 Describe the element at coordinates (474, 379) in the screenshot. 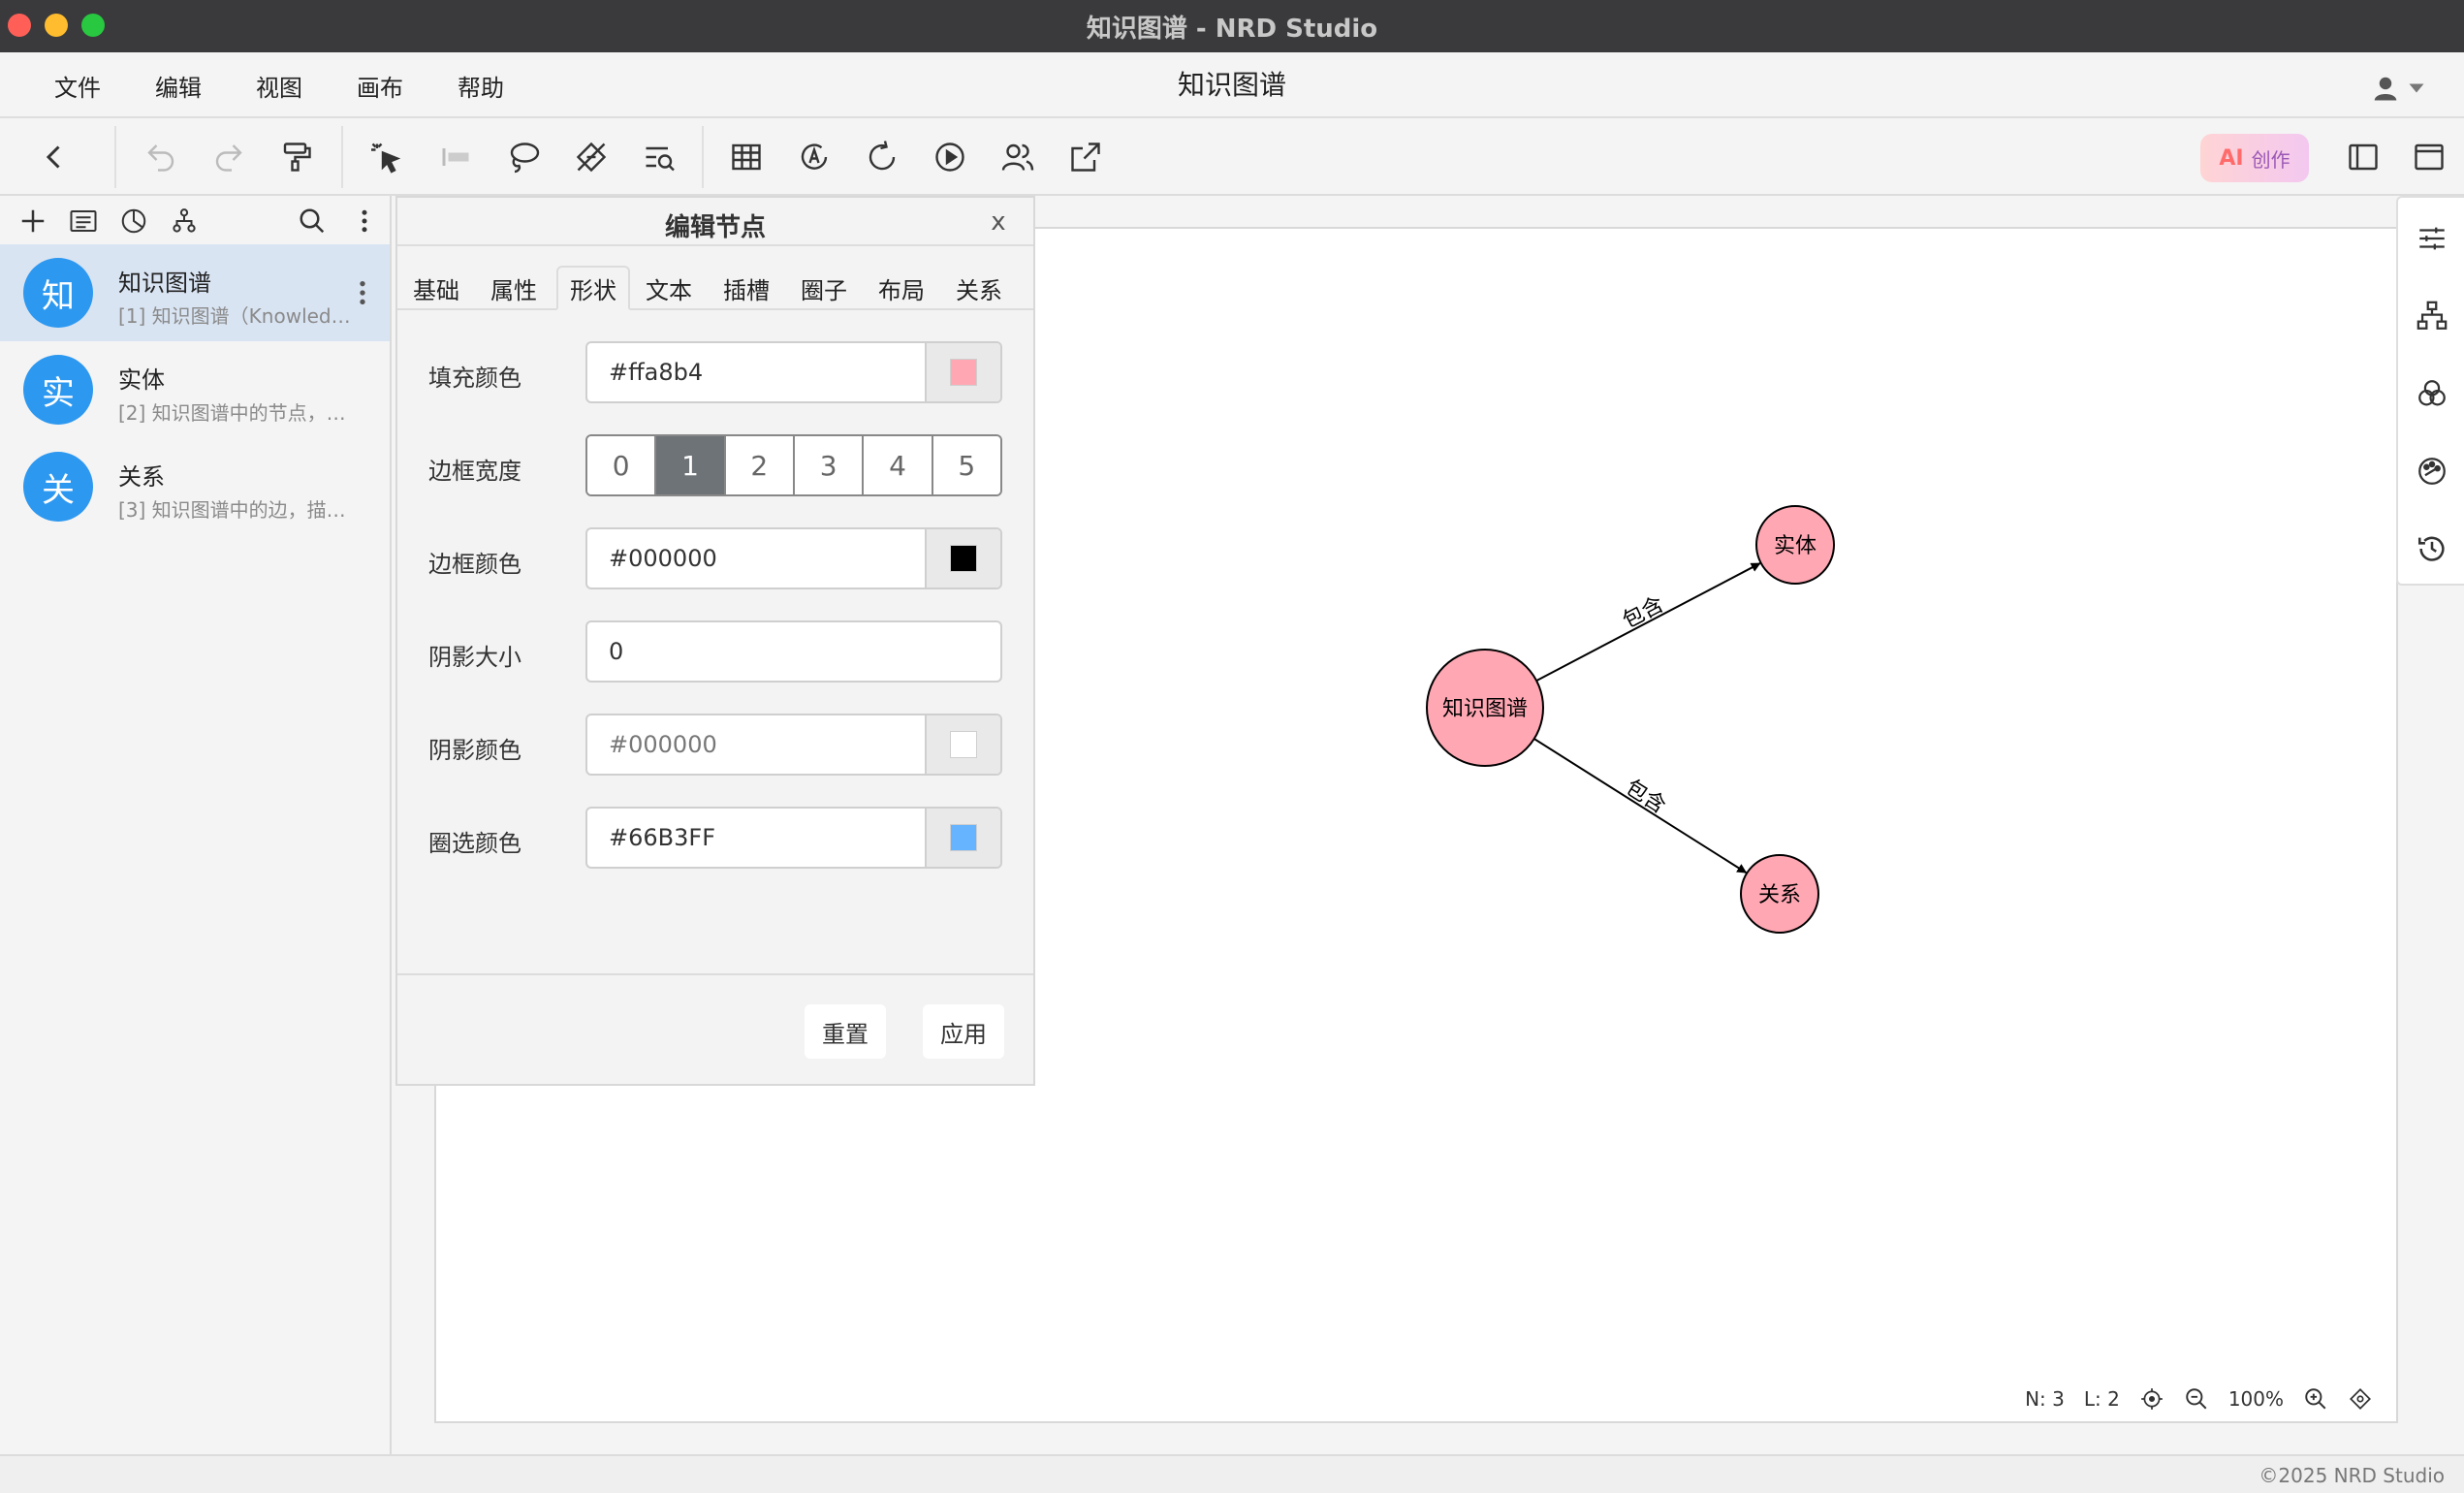

I see `fill-color-label: 填充颜色` at that location.